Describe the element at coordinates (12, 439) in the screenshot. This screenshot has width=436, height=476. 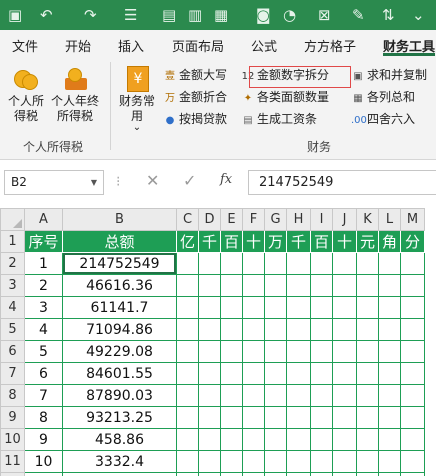
I see `row-header: 10` at that location.